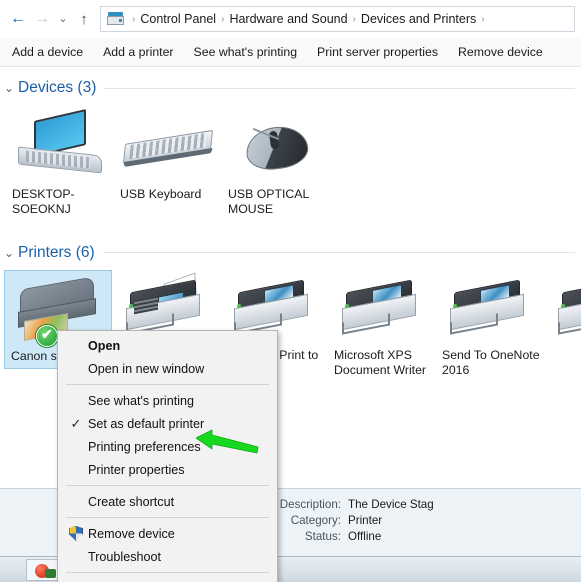 Image resolution: width=581 pixels, height=582 pixels. I want to click on print-server-properties-button: Print server properties, so click(377, 52).